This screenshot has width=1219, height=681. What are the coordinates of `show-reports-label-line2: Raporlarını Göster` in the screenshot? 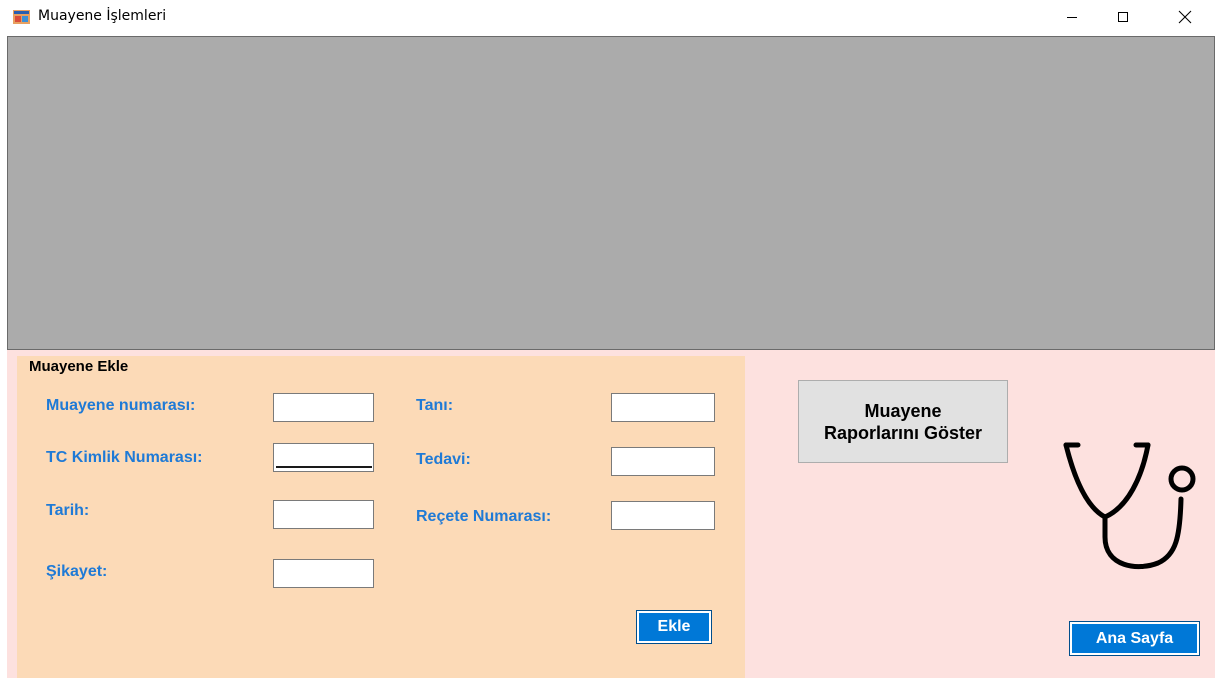 It's located at (903, 432).